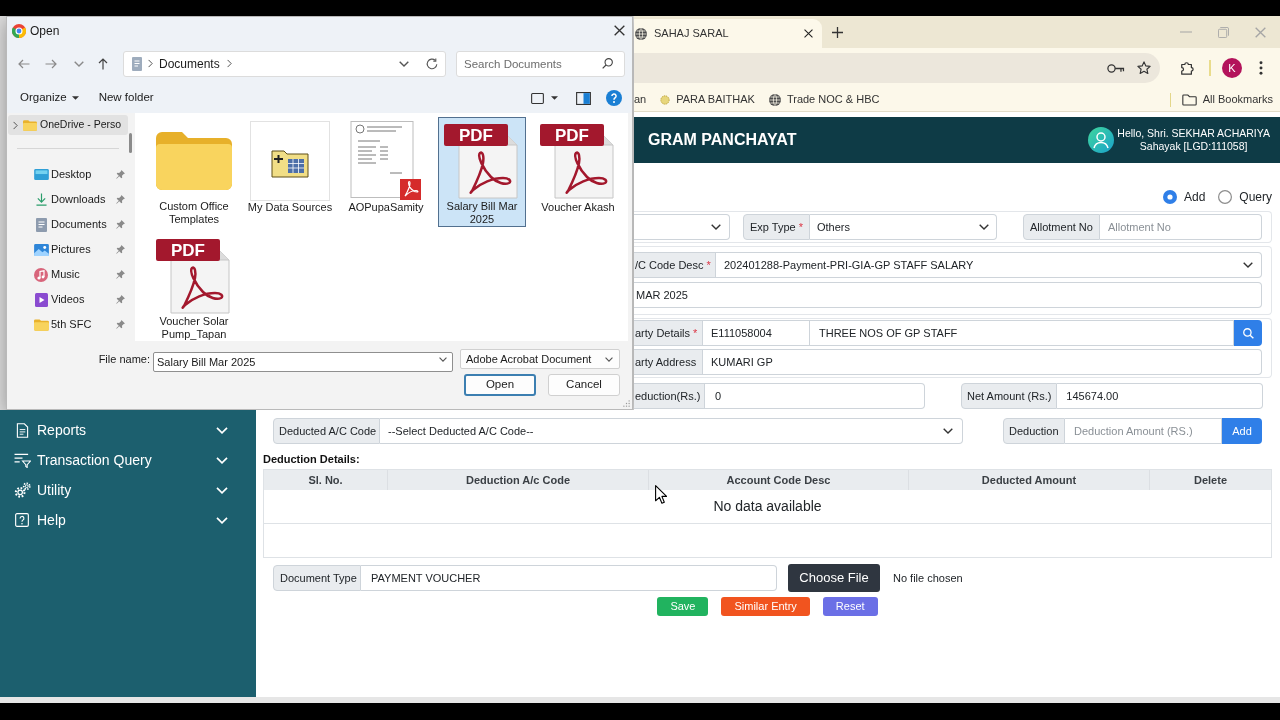  What do you see at coordinates (51, 63) in the screenshot?
I see `forward-arrow-icon` at bounding box center [51, 63].